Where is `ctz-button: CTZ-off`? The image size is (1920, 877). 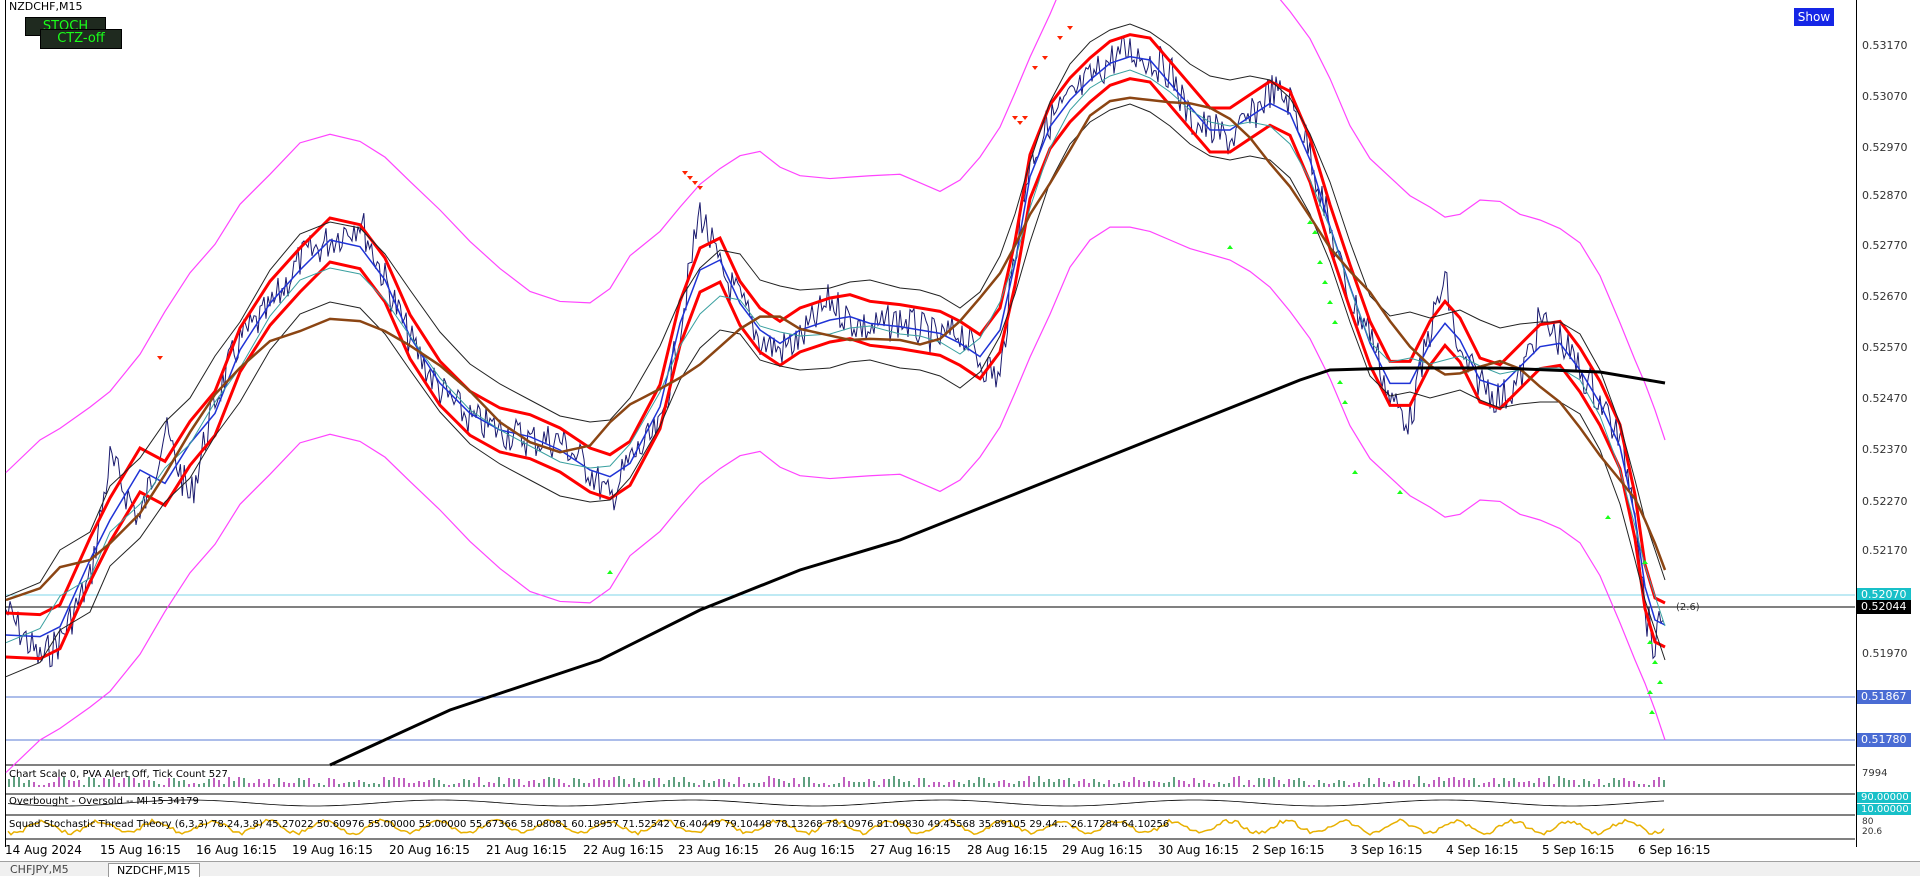 ctz-button: CTZ-off is located at coordinates (81, 39).